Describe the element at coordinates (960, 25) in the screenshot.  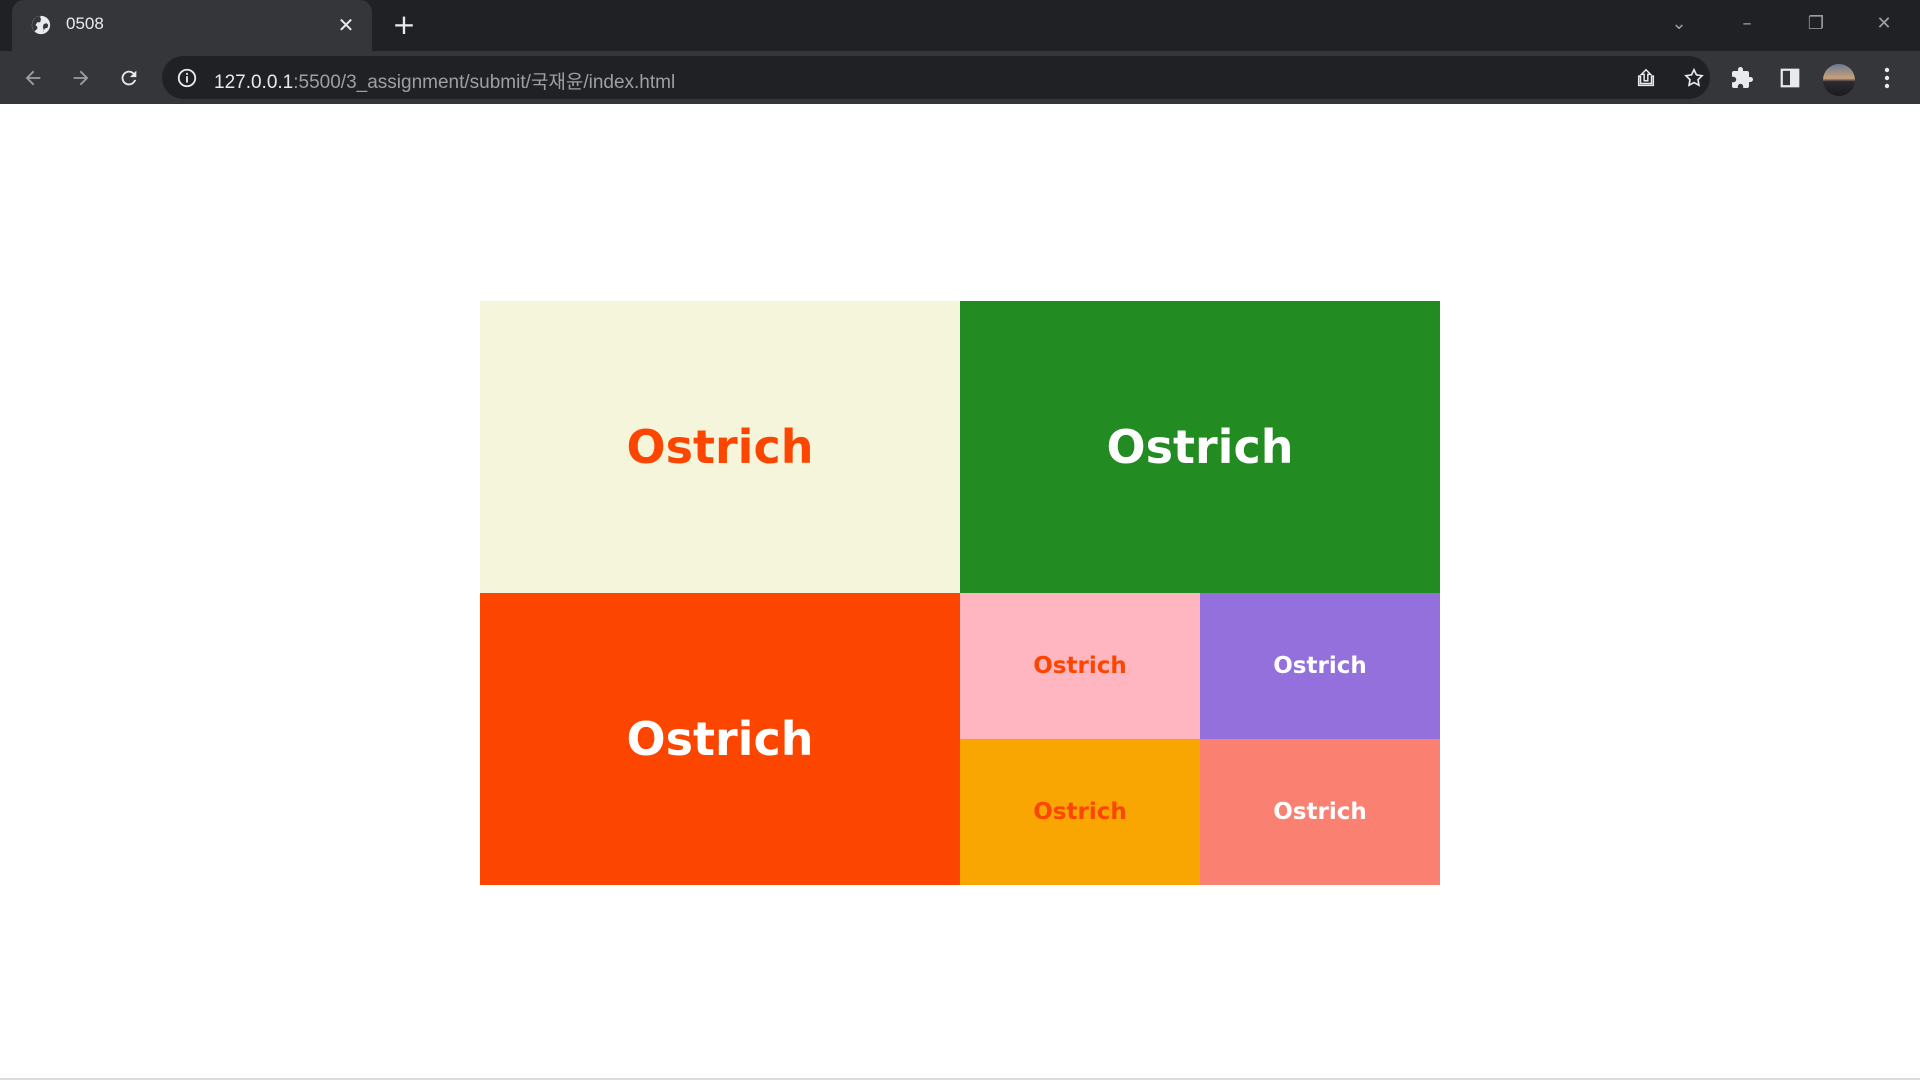
I see `tab-bar: 0508 ✕ + ⌄ – ❐ ✕` at that location.